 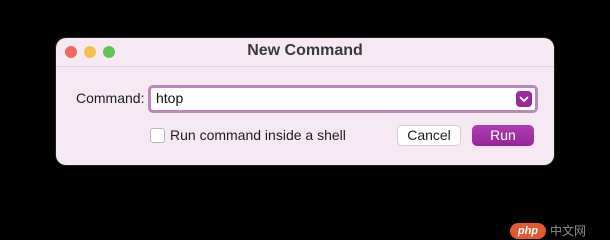 What do you see at coordinates (343, 99) in the screenshot?
I see `command-combobox: htop` at bounding box center [343, 99].